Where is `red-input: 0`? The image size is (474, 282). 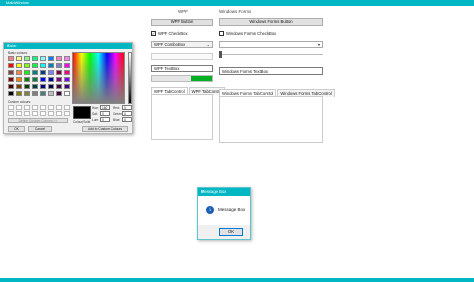
red-input: 0 is located at coordinates (127, 107).